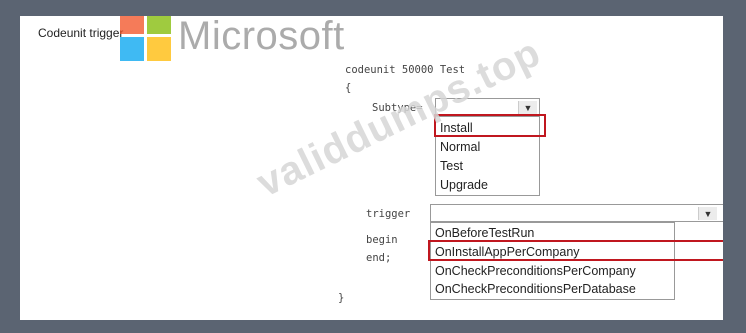 The height and width of the screenshot is (333, 746). What do you see at coordinates (464, 185) in the screenshot?
I see `subtype-option-upgrade: Upgrade` at bounding box center [464, 185].